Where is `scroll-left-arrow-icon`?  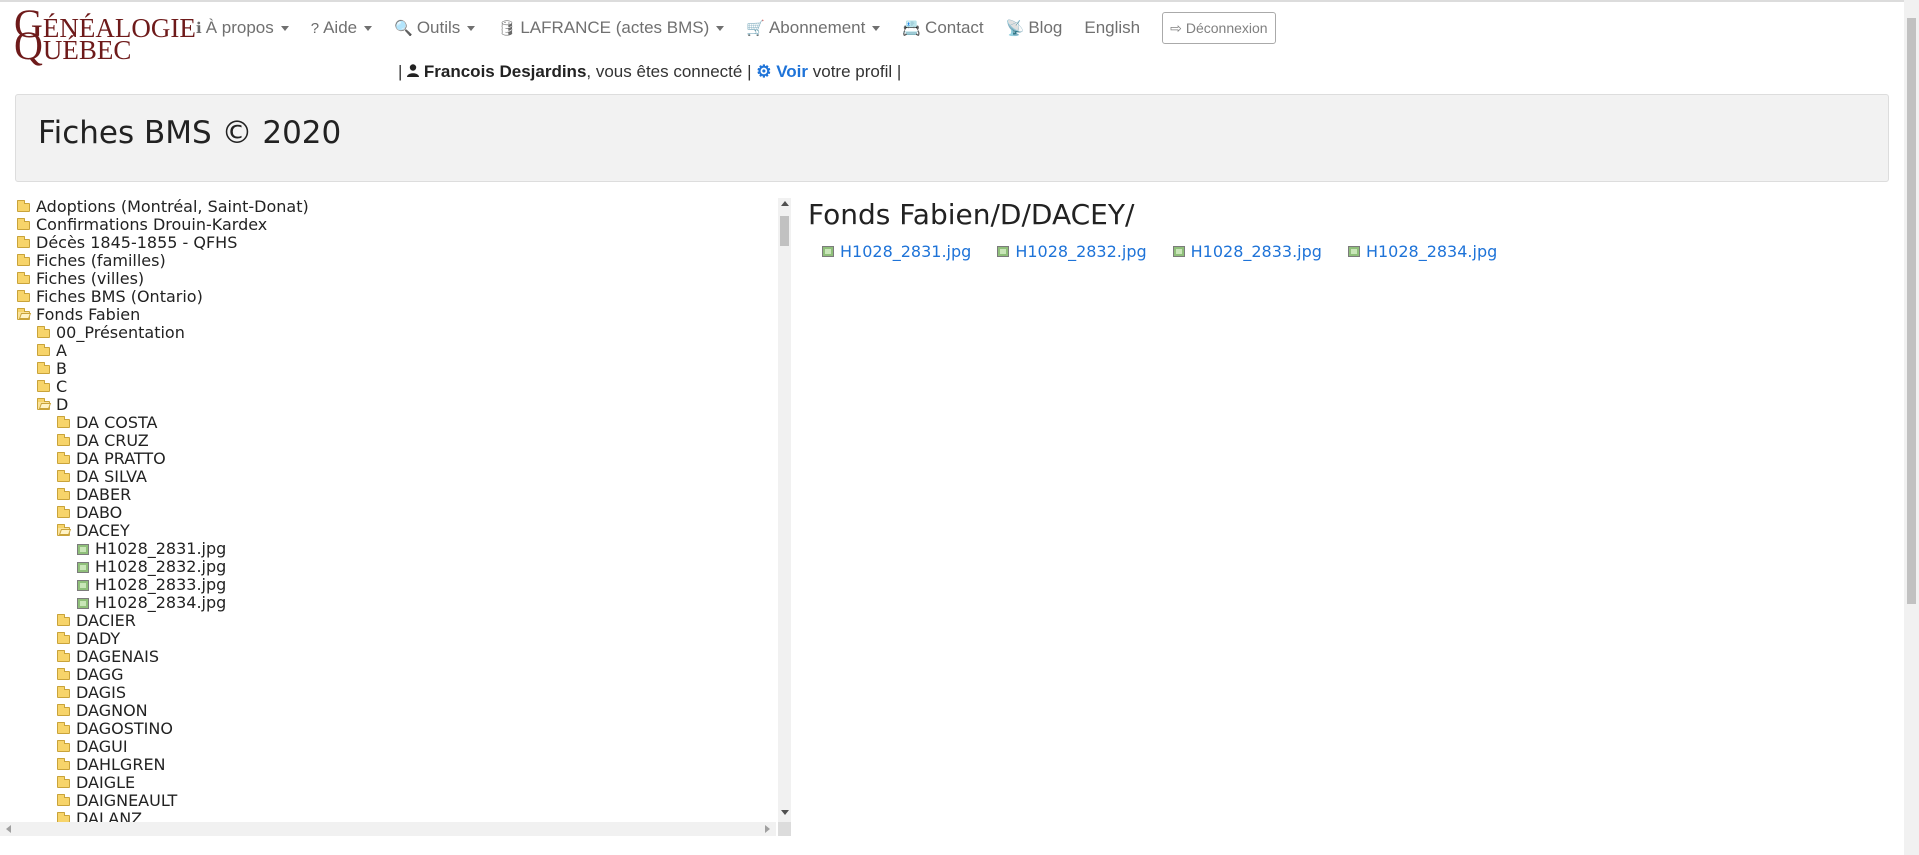
scroll-left-arrow-icon is located at coordinates (8, 829).